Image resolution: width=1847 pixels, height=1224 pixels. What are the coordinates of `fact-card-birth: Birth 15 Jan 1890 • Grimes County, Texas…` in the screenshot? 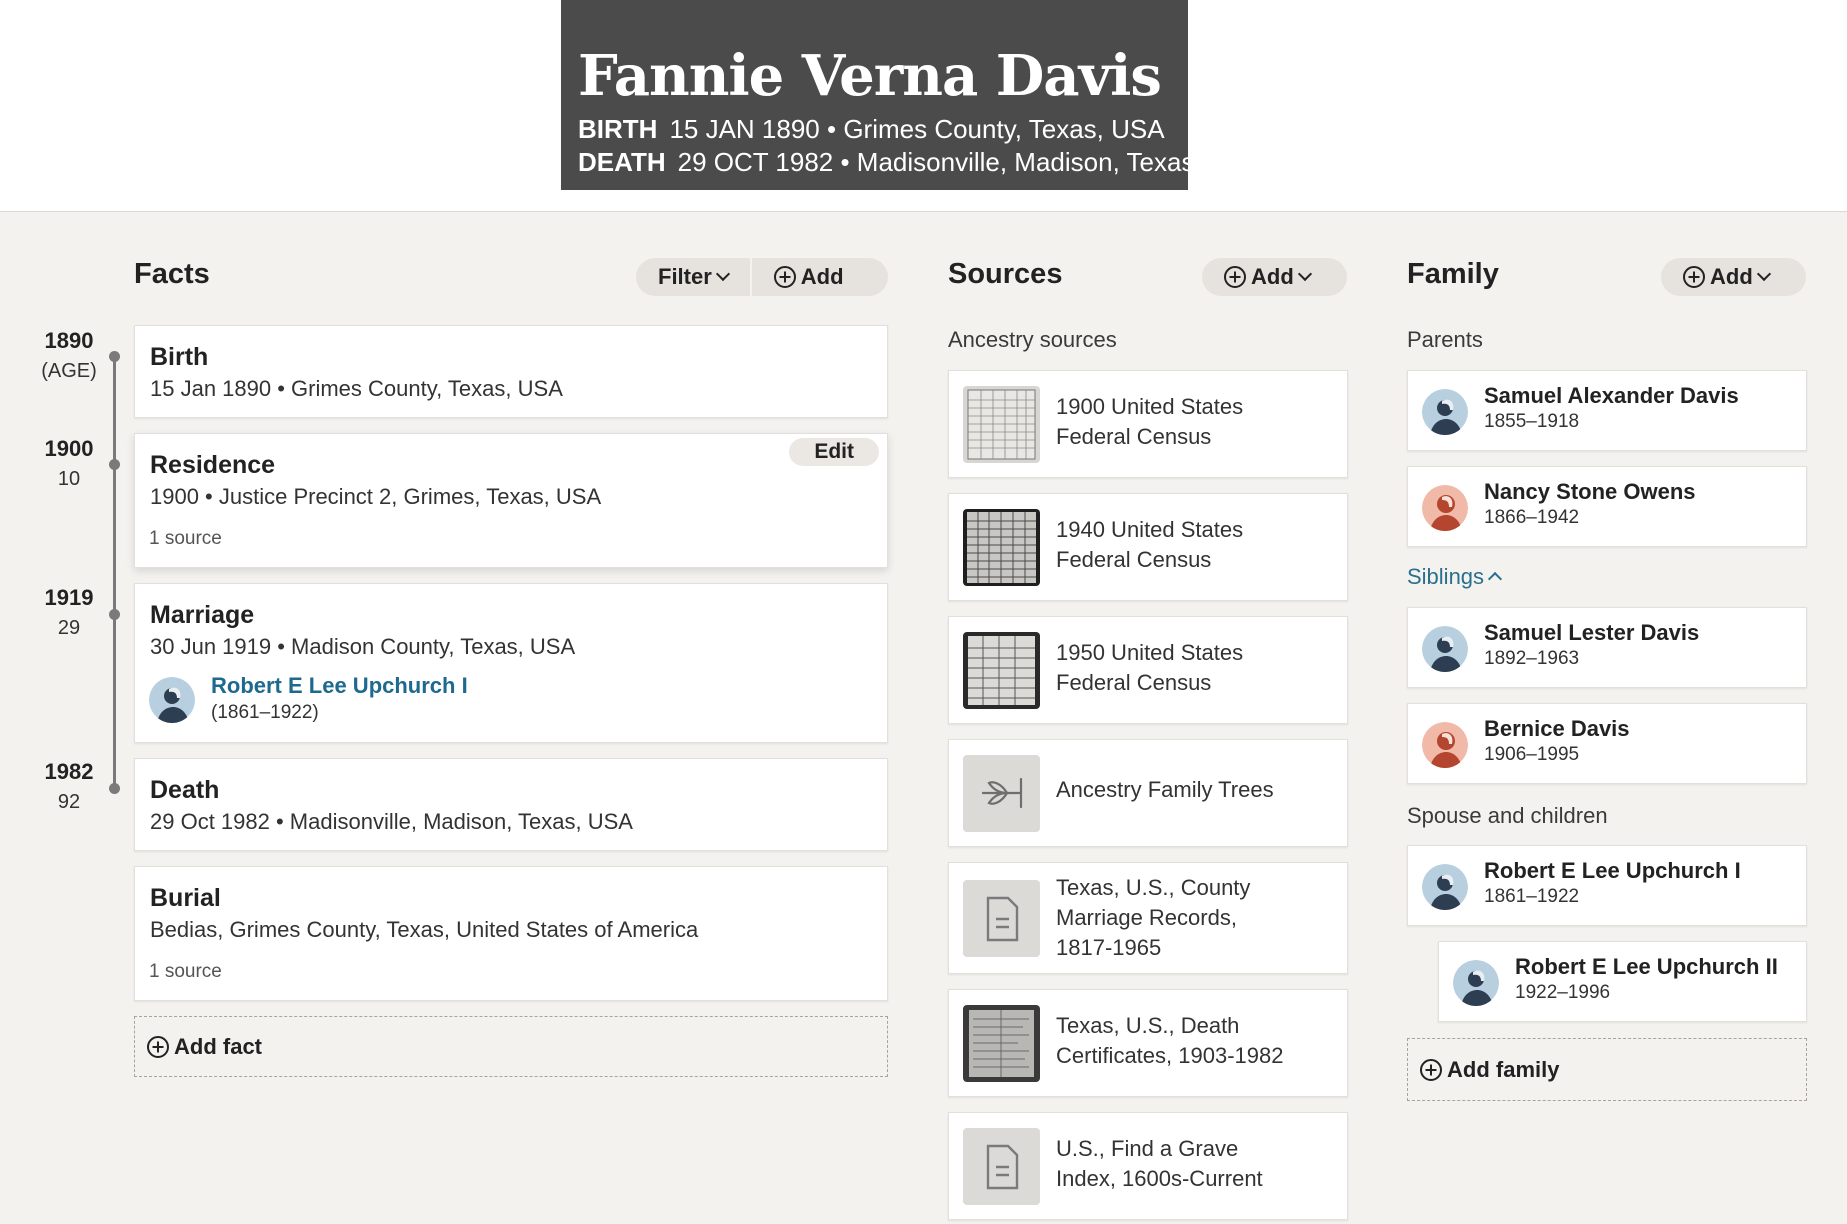 It's located at (511, 371).